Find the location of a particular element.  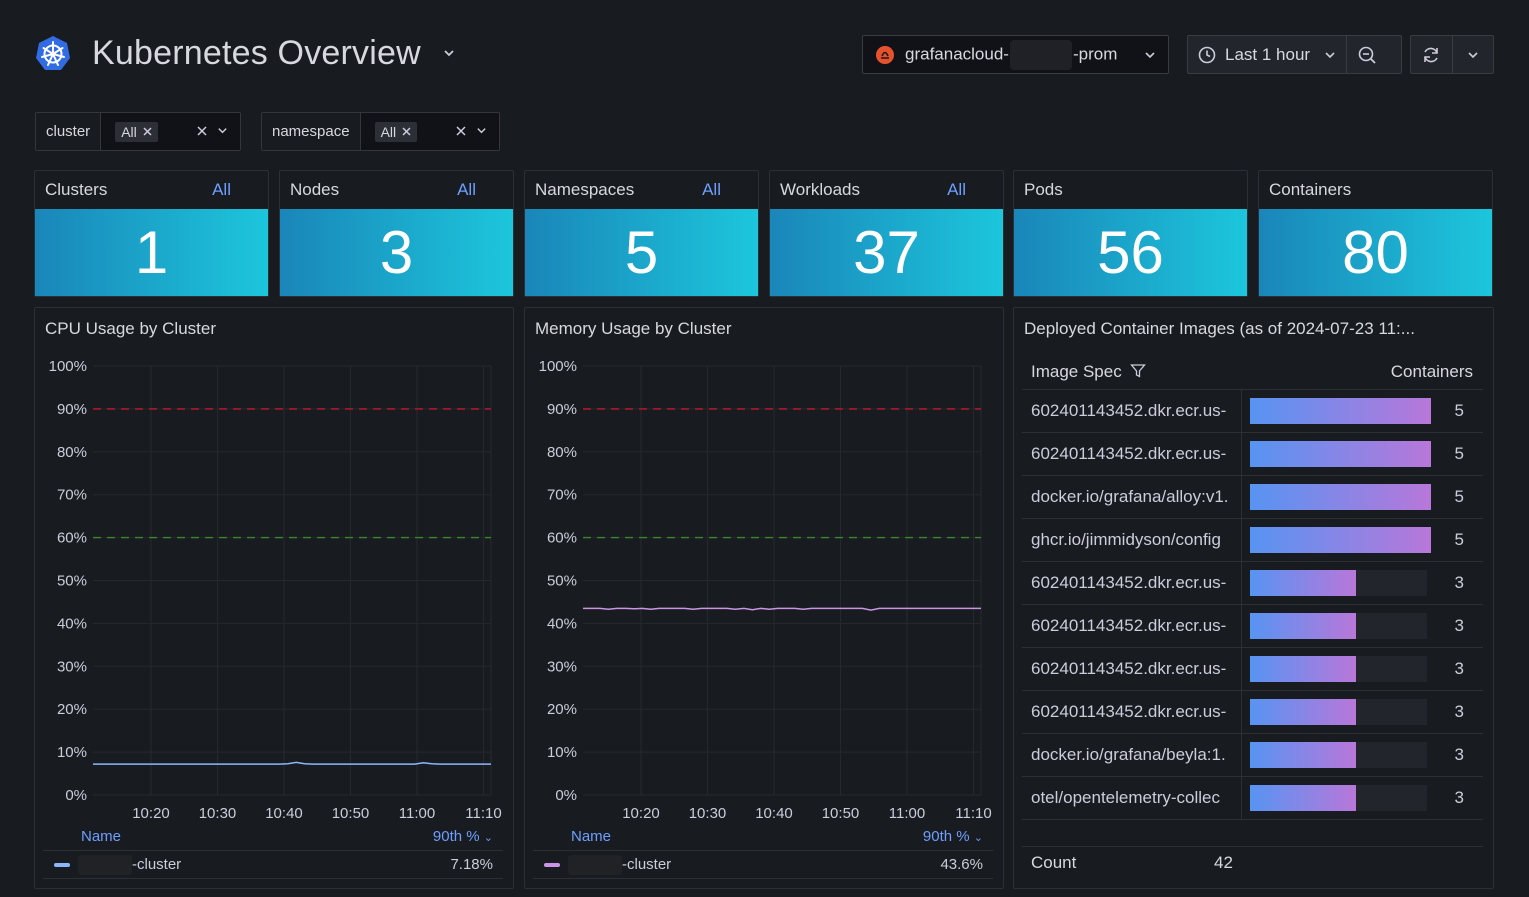

refresh-interval-dropdown is located at coordinates (1472, 54).